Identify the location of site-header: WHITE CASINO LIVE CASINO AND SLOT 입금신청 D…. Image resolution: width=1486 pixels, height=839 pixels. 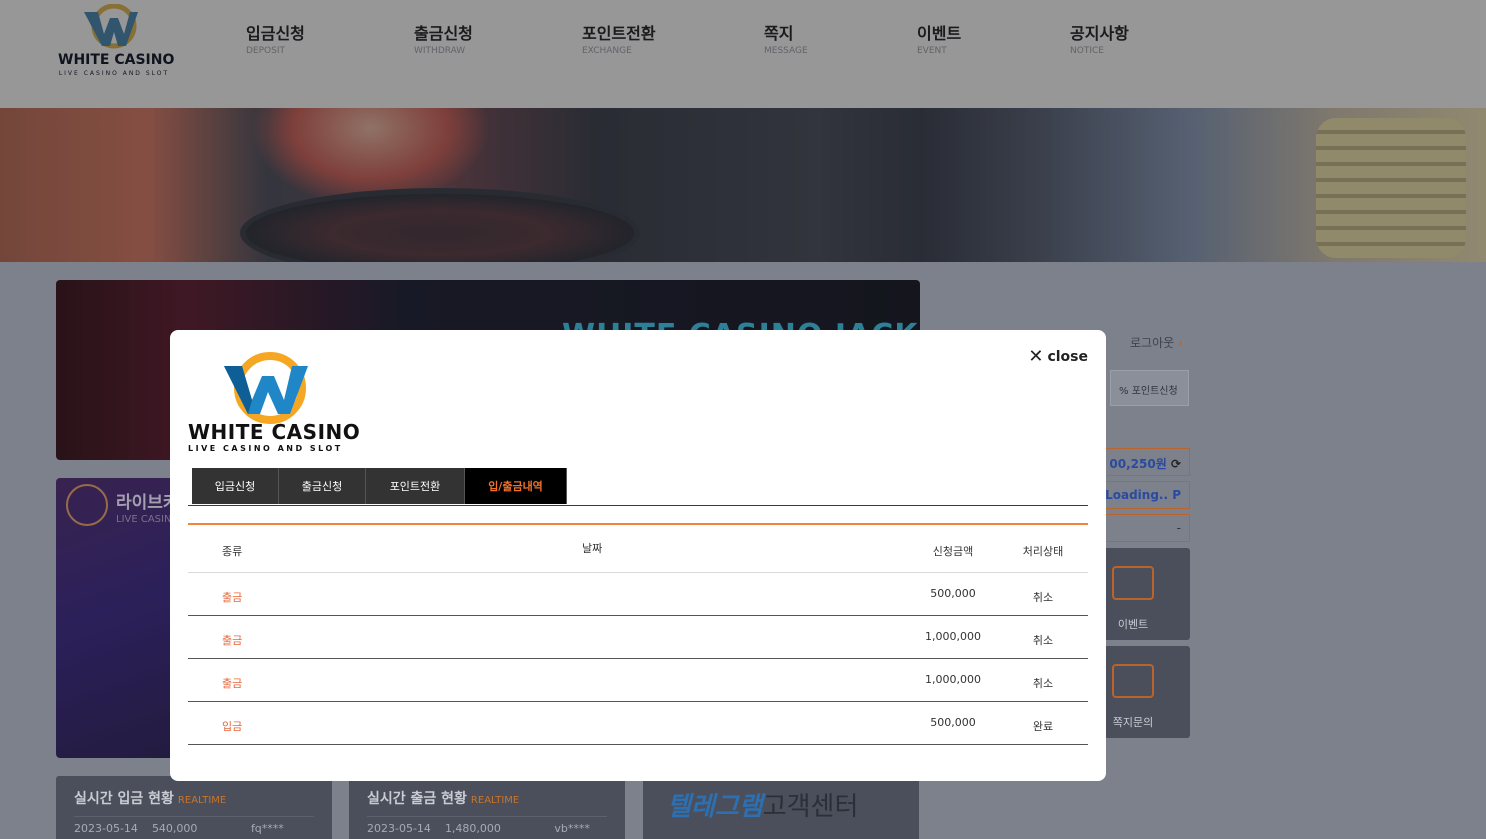
(743, 54).